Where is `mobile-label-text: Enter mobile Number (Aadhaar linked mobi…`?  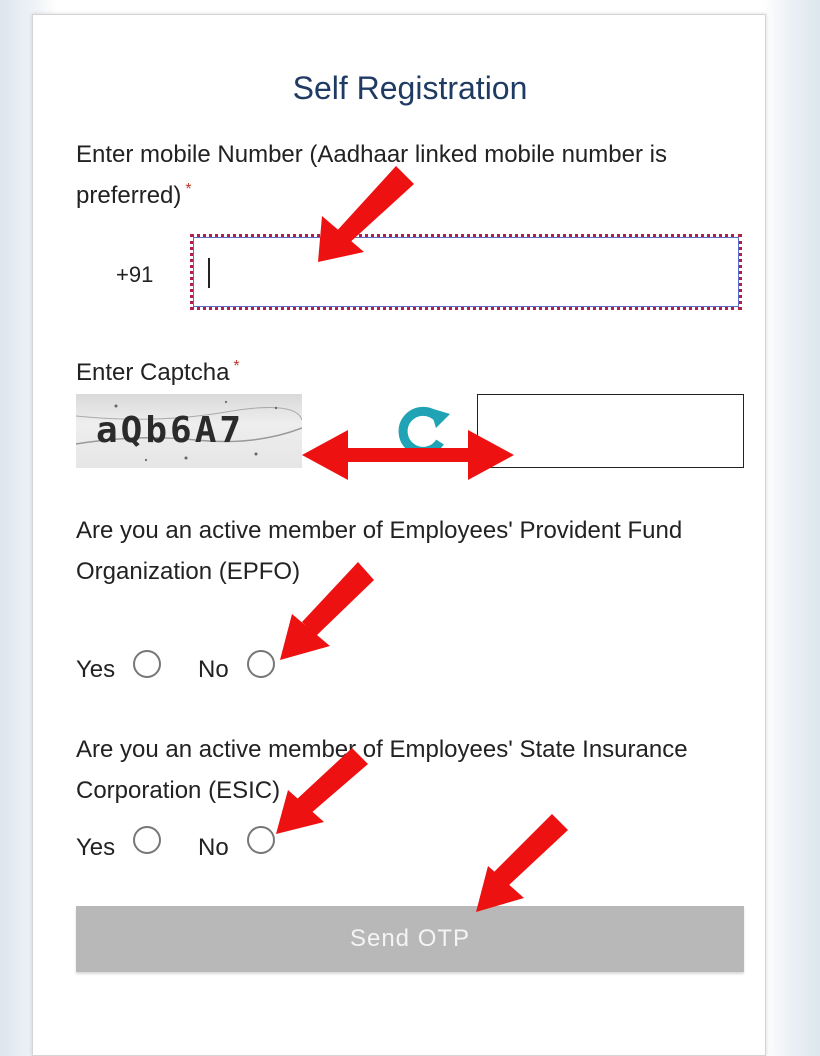 mobile-label-text: Enter mobile Number (Aadhaar linked mobi… is located at coordinates (371, 175).